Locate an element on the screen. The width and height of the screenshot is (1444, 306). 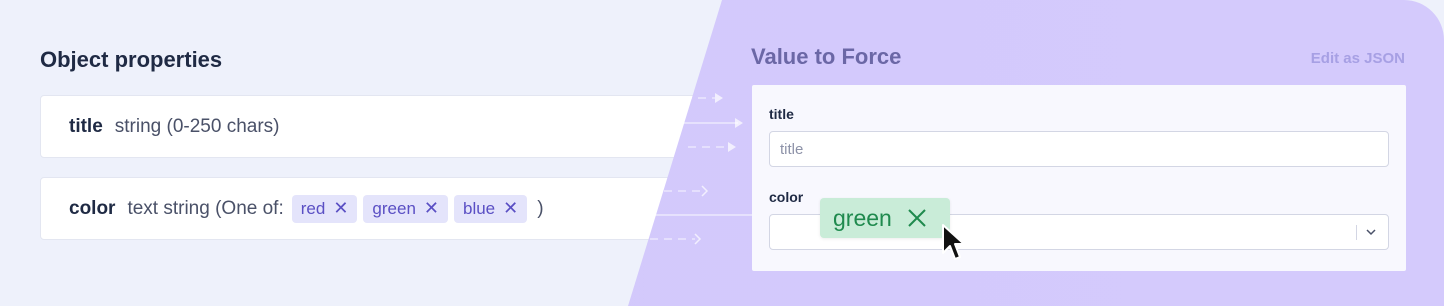
title-input is located at coordinates (1079, 149).